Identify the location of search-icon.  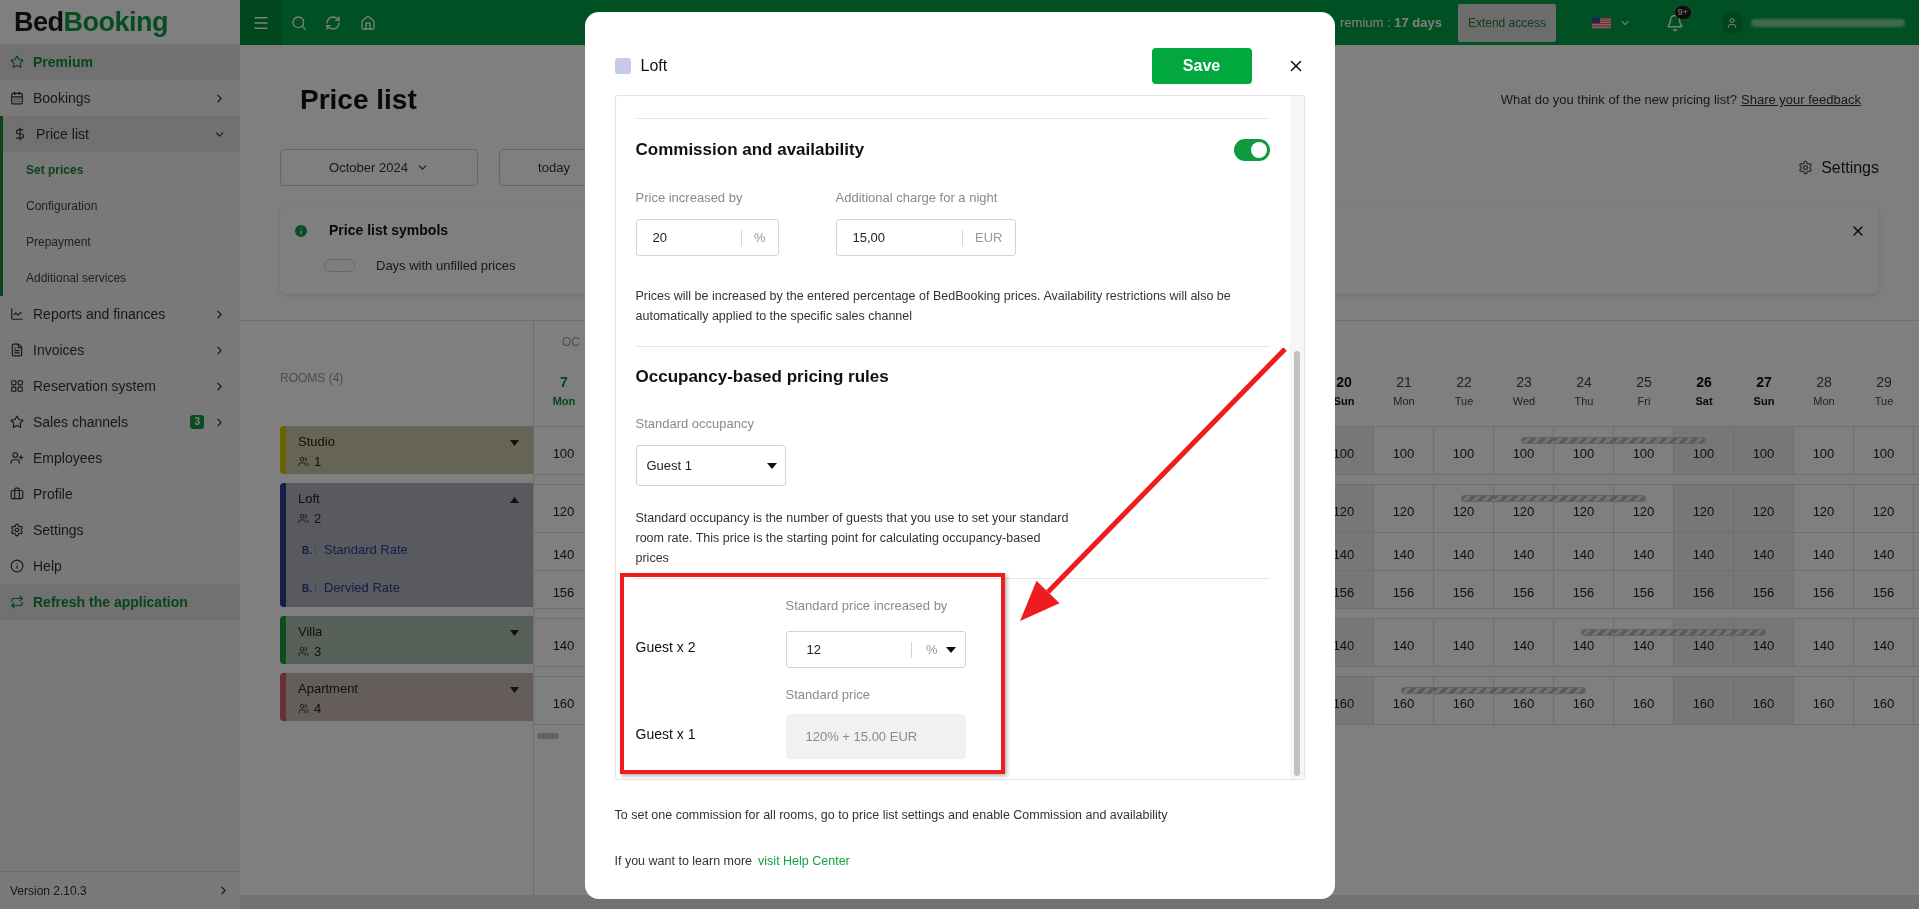
(299, 22).